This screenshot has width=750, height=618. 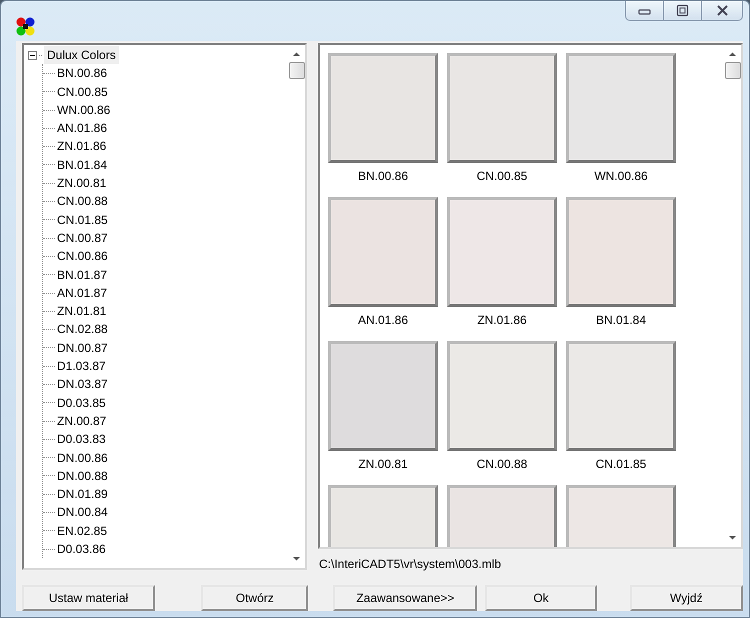 I want to click on tree-item: ZN.00.87, so click(x=81, y=421).